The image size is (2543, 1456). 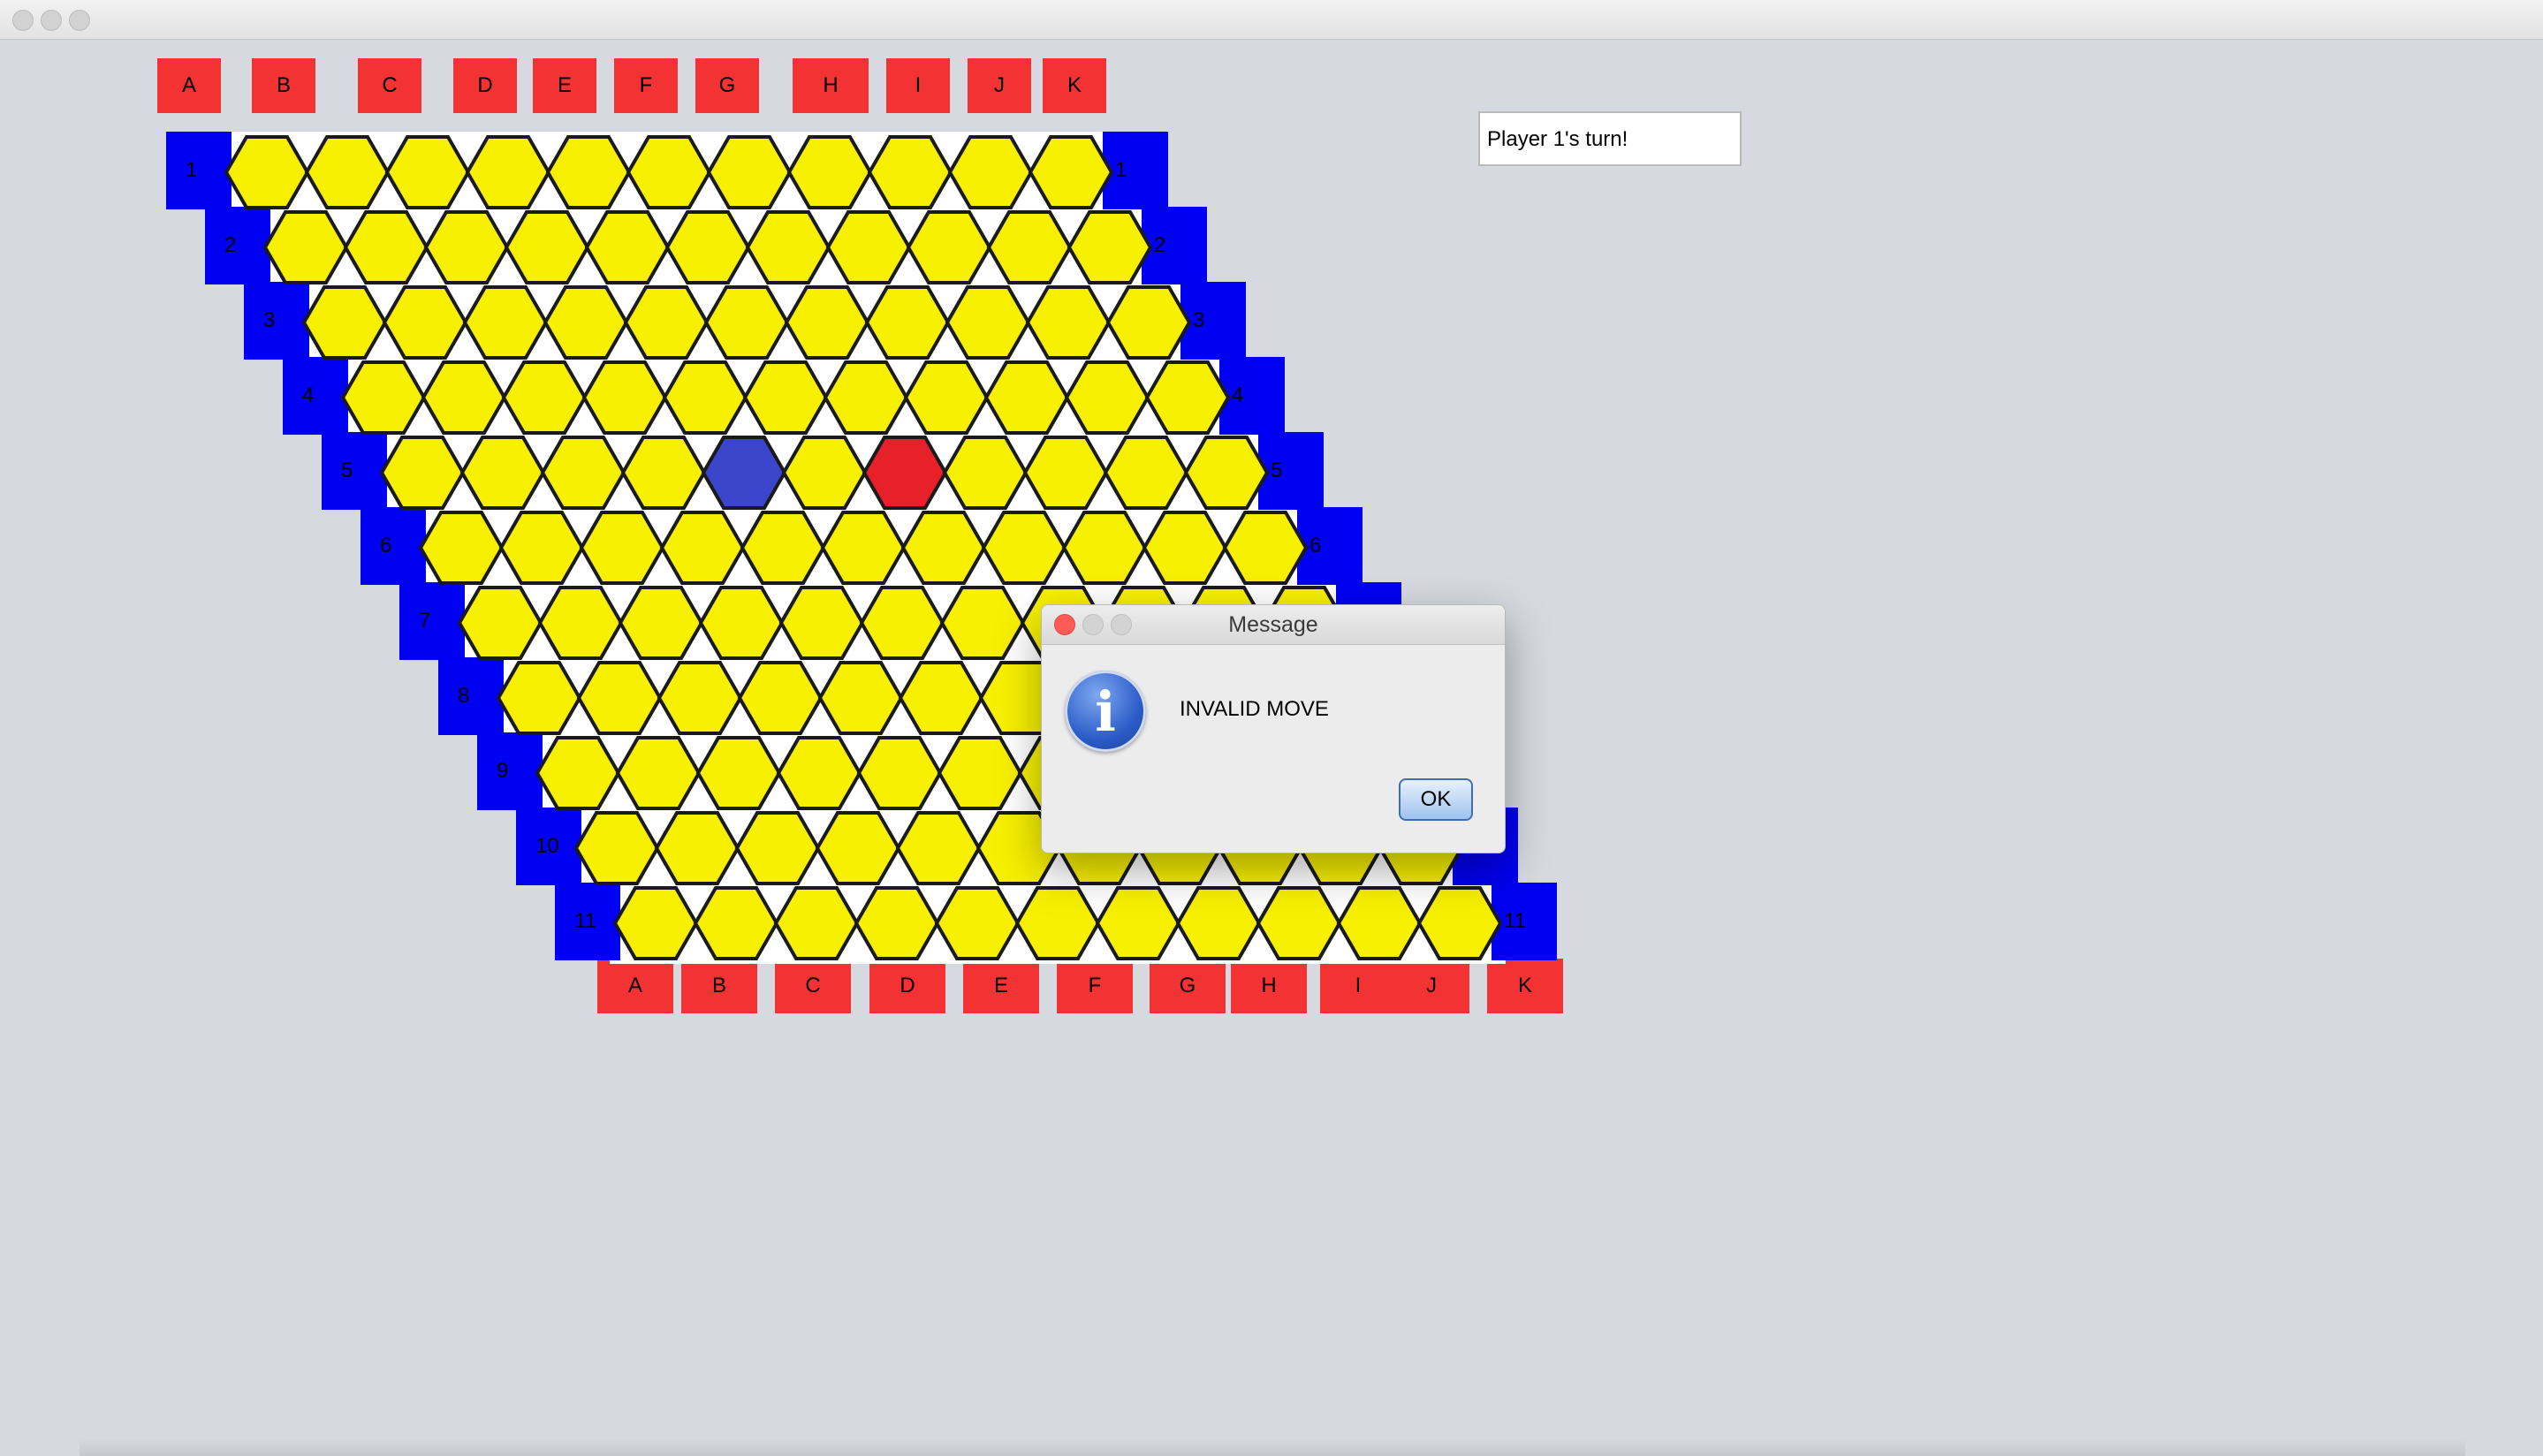 I want to click on hex-cell-f5, so click(x=824, y=473).